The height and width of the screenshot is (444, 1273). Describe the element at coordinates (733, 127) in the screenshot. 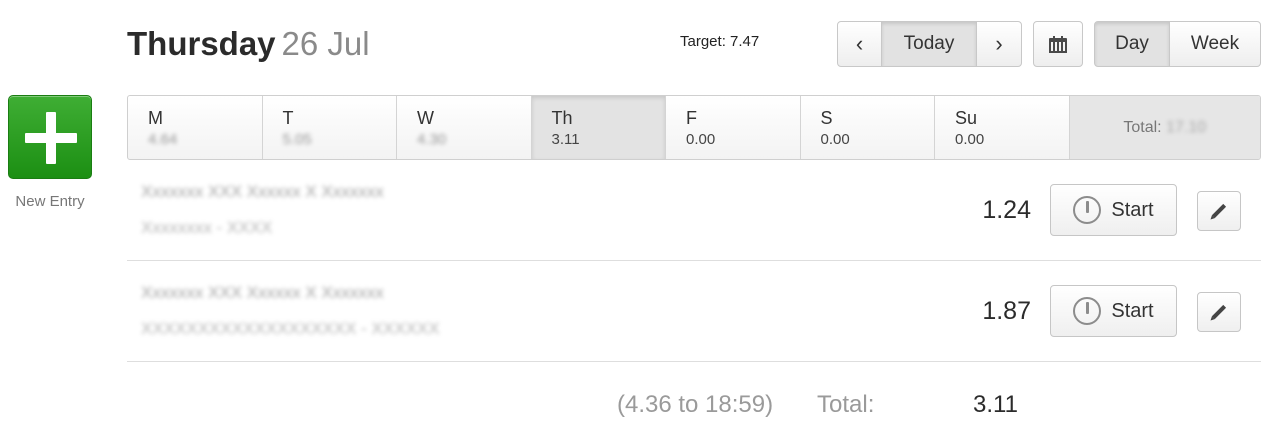

I see `week-day-friday: F 0.00` at that location.